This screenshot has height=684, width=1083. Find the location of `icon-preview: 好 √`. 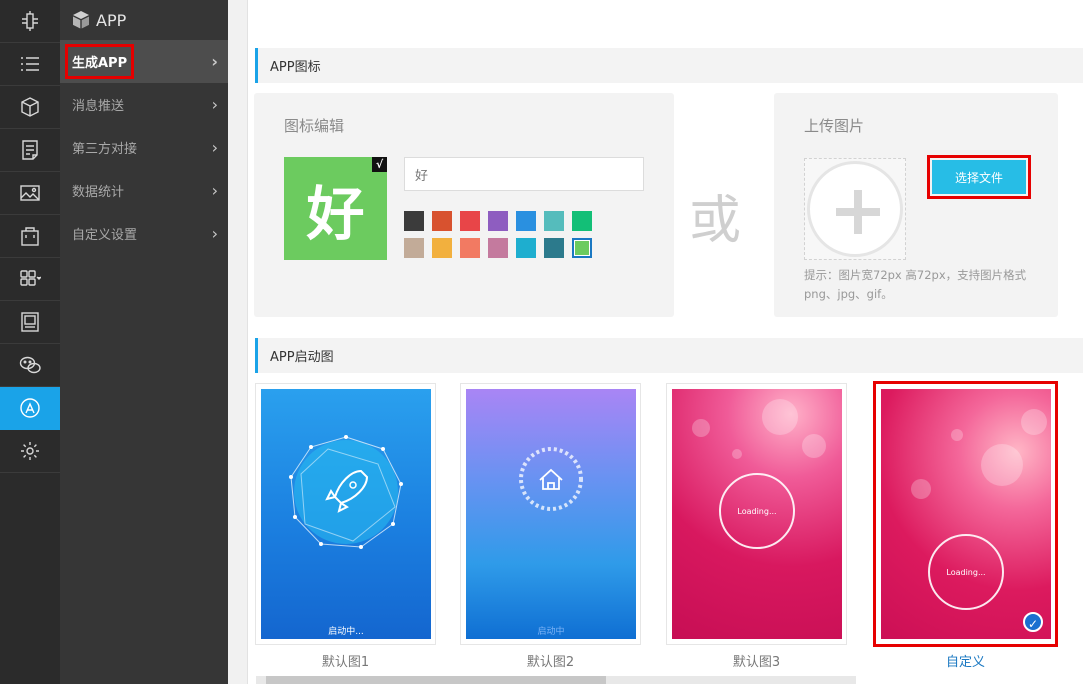

icon-preview: 好 √ is located at coordinates (335, 208).